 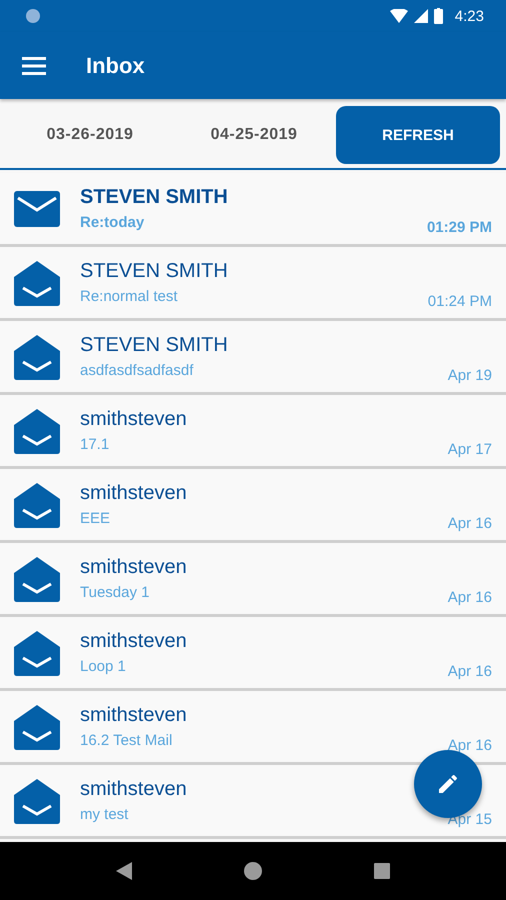 What do you see at coordinates (103, 666) in the screenshot?
I see `message-subject: Loop 1` at bounding box center [103, 666].